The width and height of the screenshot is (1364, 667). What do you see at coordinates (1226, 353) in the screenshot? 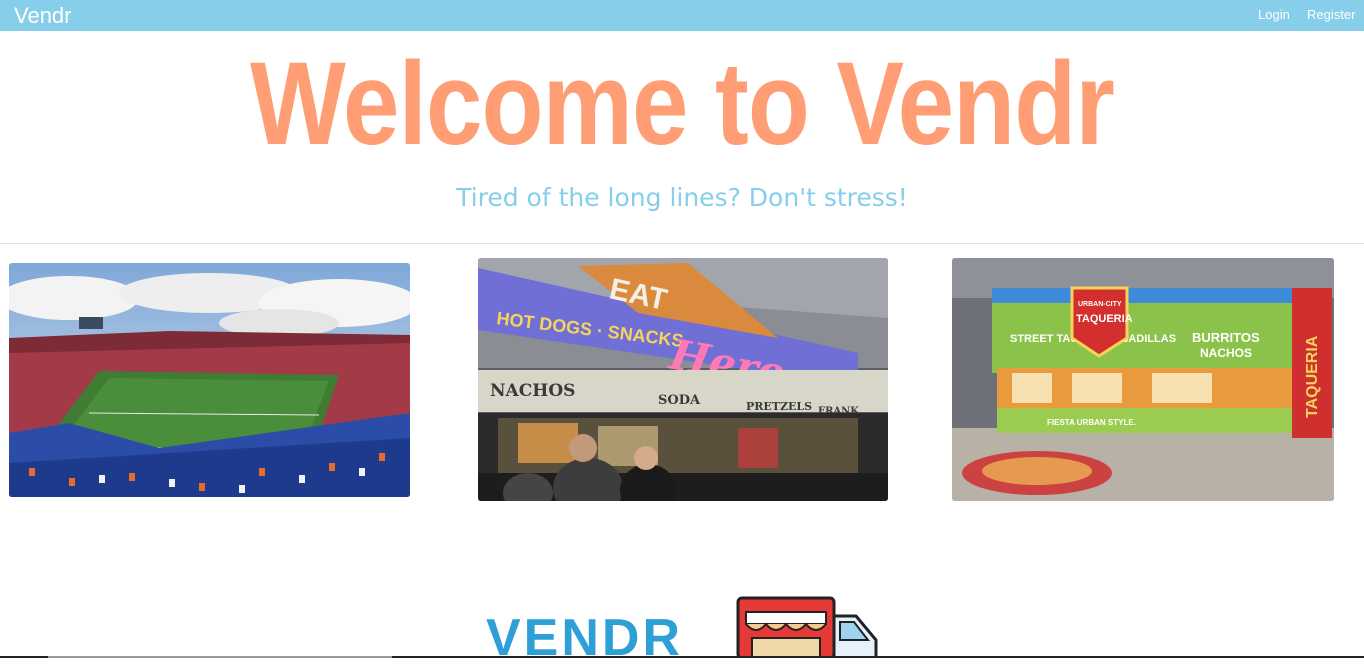
I see `nachos-sign-2: NACHOS` at bounding box center [1226, 353].